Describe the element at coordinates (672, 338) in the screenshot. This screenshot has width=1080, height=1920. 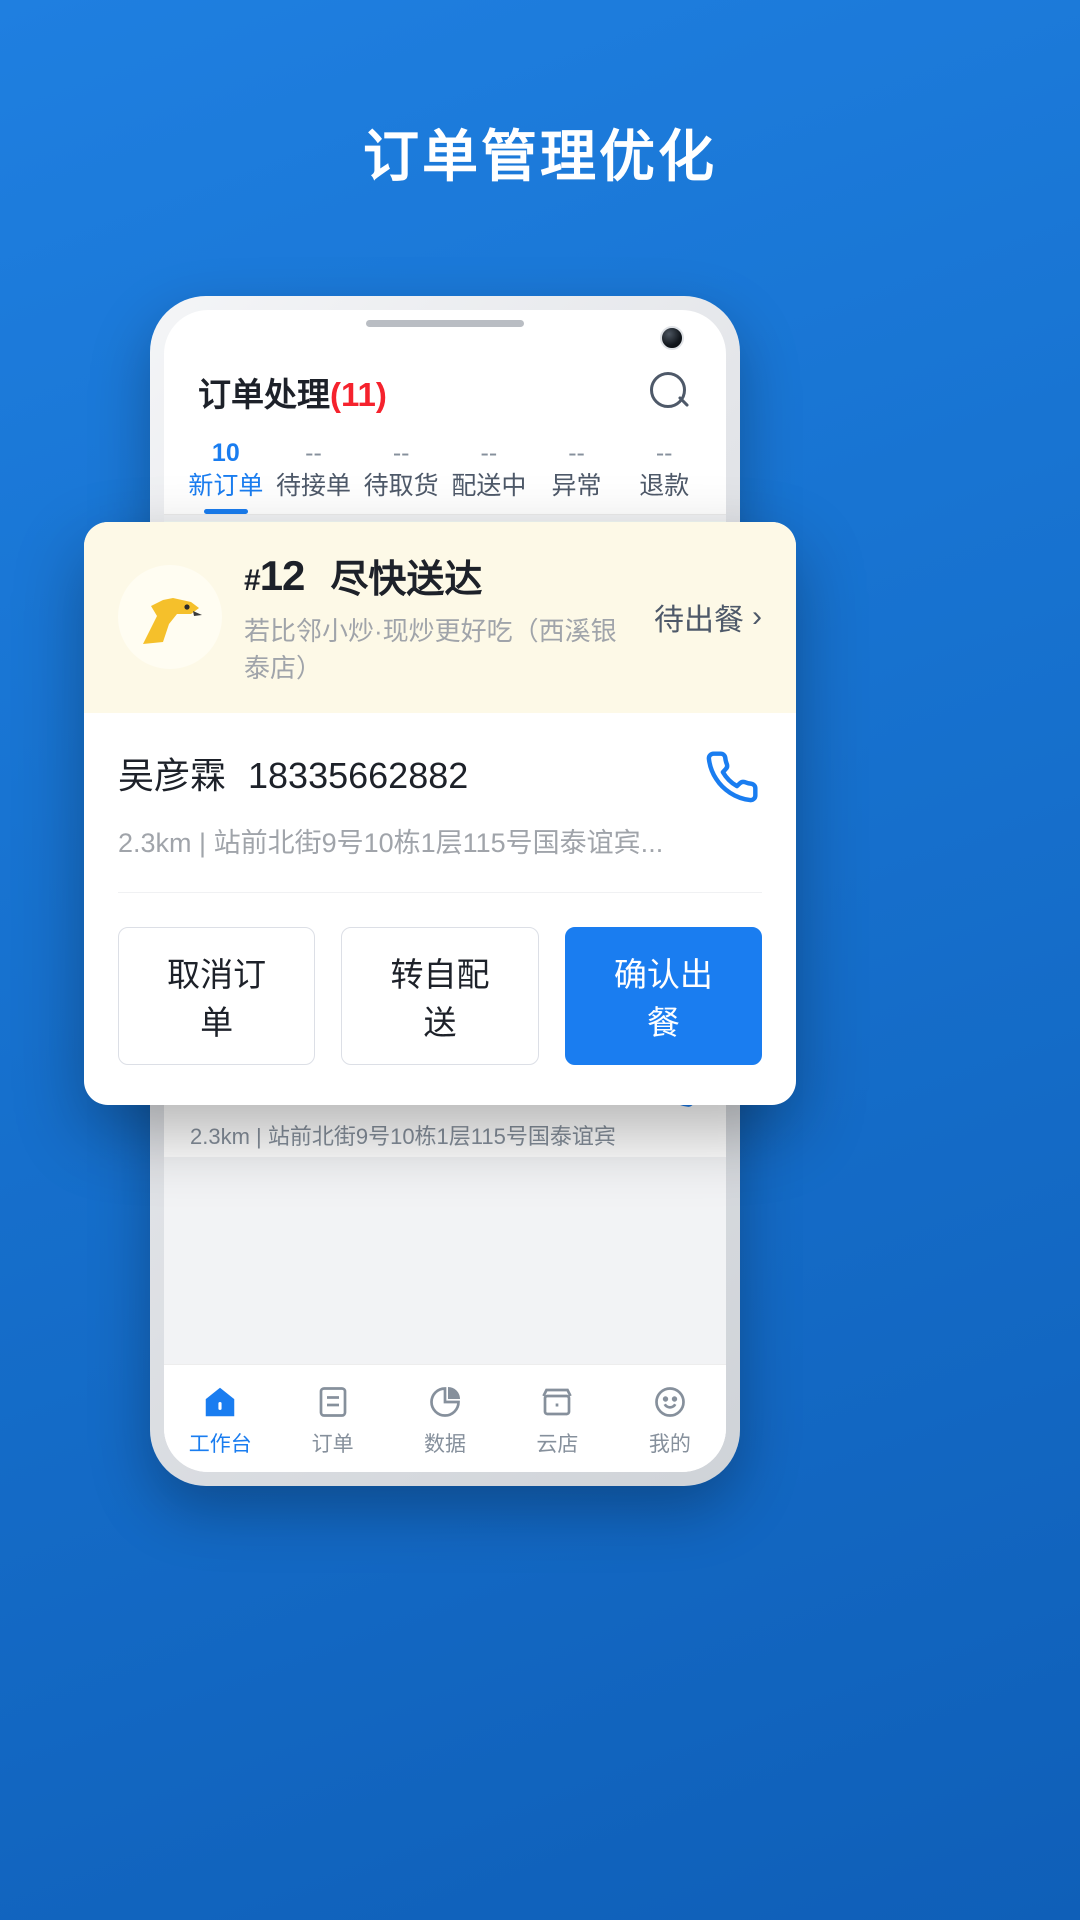
I see `front-camera-icon` at that location.